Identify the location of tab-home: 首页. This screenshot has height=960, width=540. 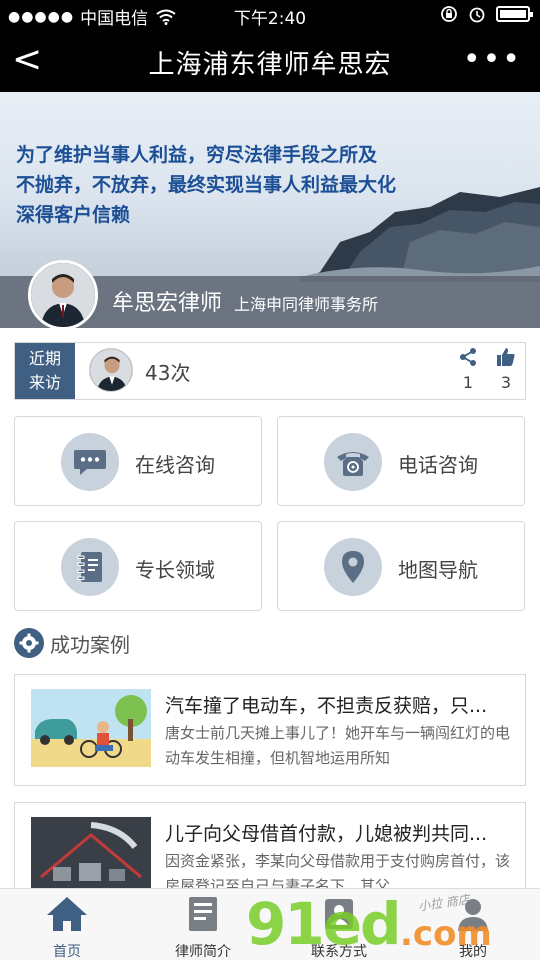
(67, 927).